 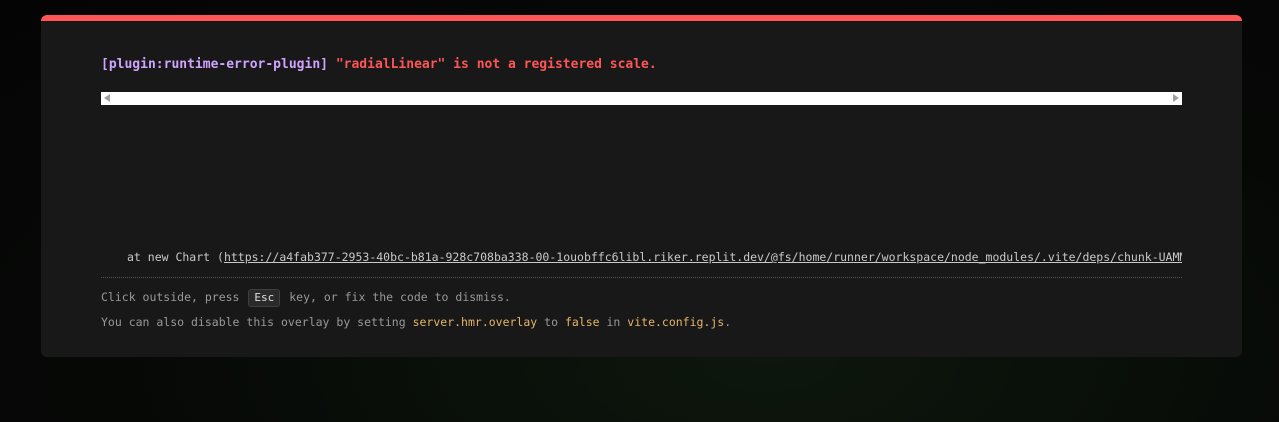 I want to click on scroll-right-arrow-icon, so click(x=1176, y=98).